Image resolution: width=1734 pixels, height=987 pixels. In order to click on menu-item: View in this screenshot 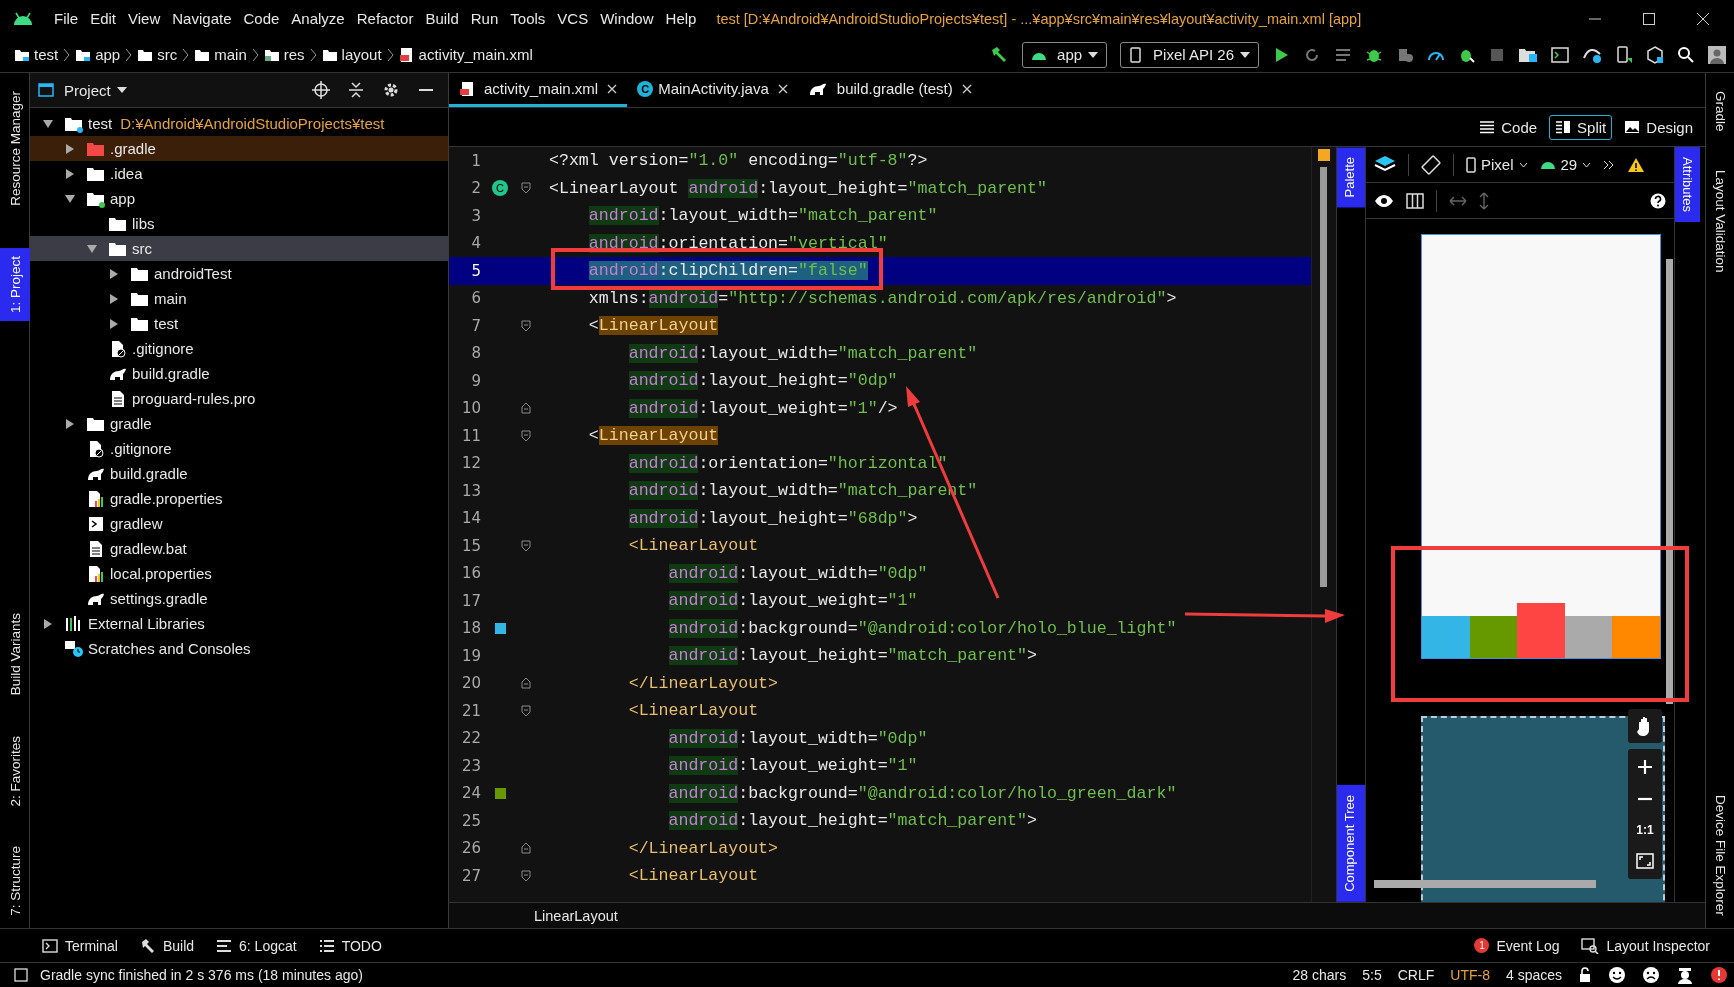, I will do `click(144, 18)`.